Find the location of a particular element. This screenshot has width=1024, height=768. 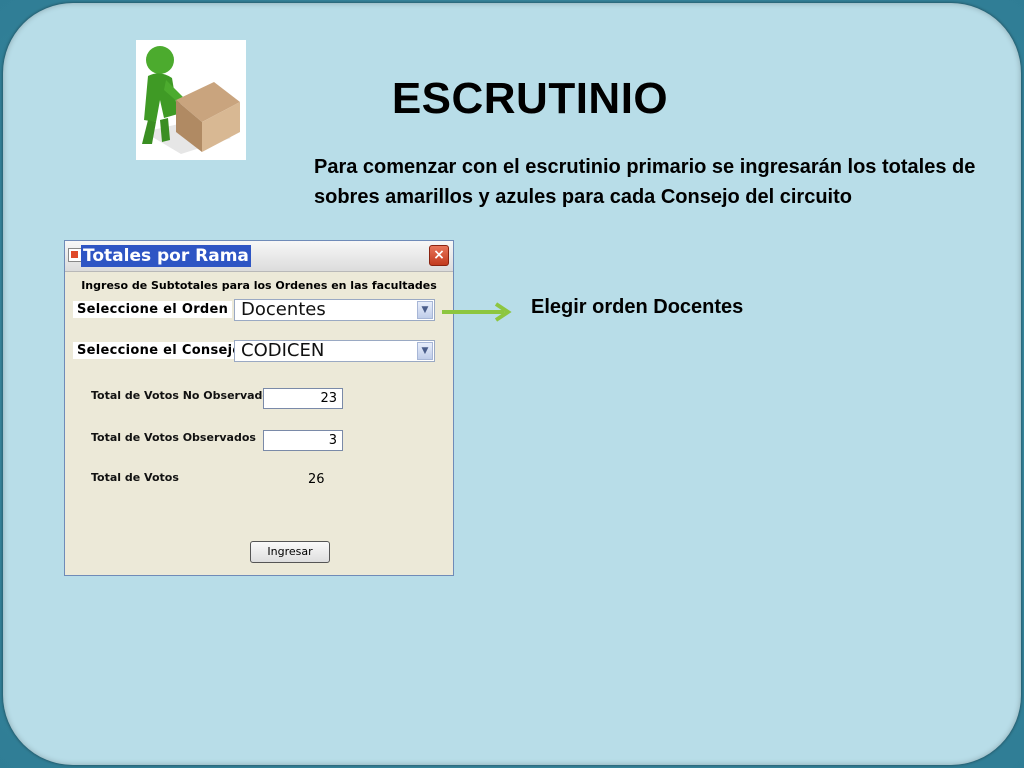

consejo-value: CODICEN is located at coordinates (283, 350).